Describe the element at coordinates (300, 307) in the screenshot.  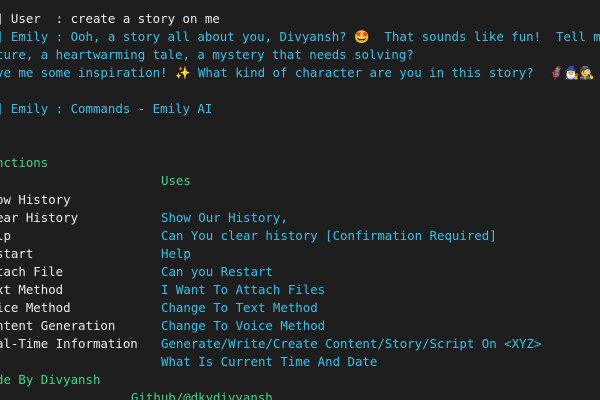
I see `table-row: ice Method Change To Voice Method` at that location.